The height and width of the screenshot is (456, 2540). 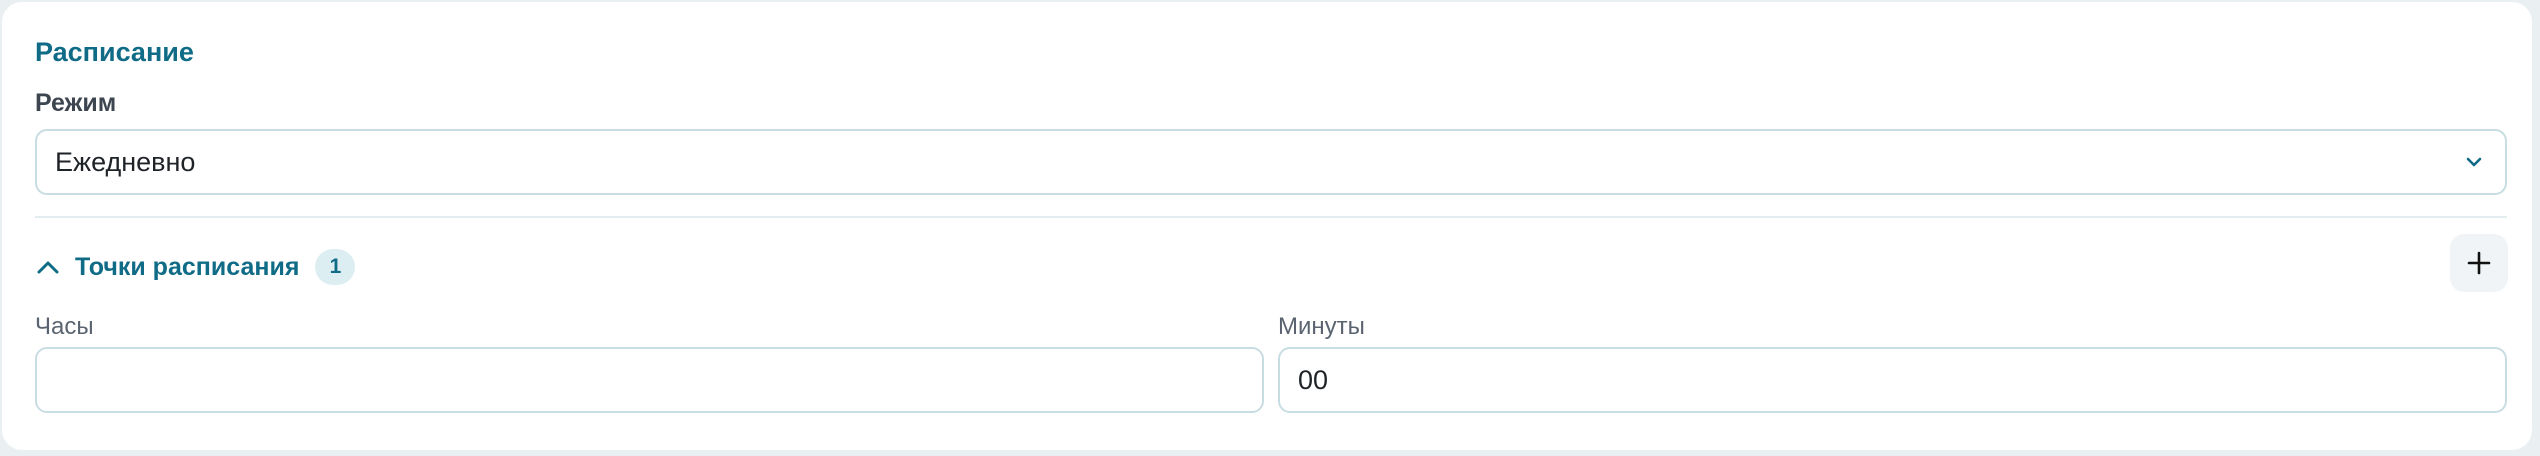 I want to click on minutes-value: 00, so click(x=1313, y=380).